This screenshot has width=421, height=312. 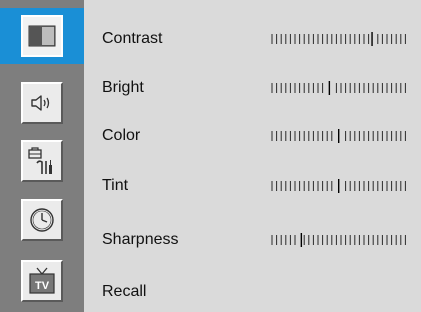 What do you see at coordinates (124, 291) in the screenshot?
I see `menu-label-recall: Recall` at bounding box center [124, 291].